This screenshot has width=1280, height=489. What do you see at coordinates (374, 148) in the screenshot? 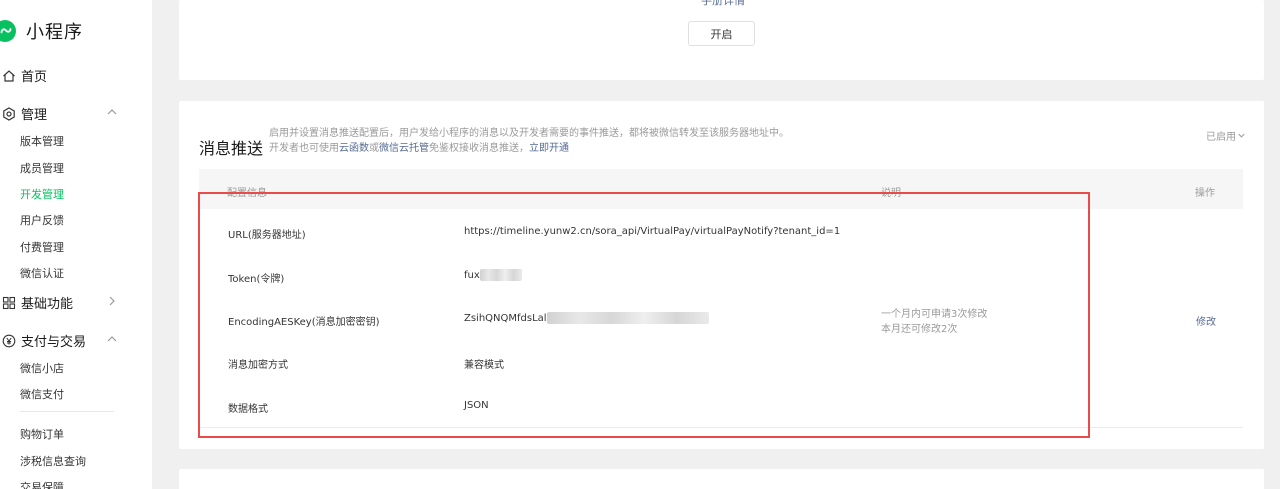
I see `desc-or: 或` at bounding box center [374, 148].